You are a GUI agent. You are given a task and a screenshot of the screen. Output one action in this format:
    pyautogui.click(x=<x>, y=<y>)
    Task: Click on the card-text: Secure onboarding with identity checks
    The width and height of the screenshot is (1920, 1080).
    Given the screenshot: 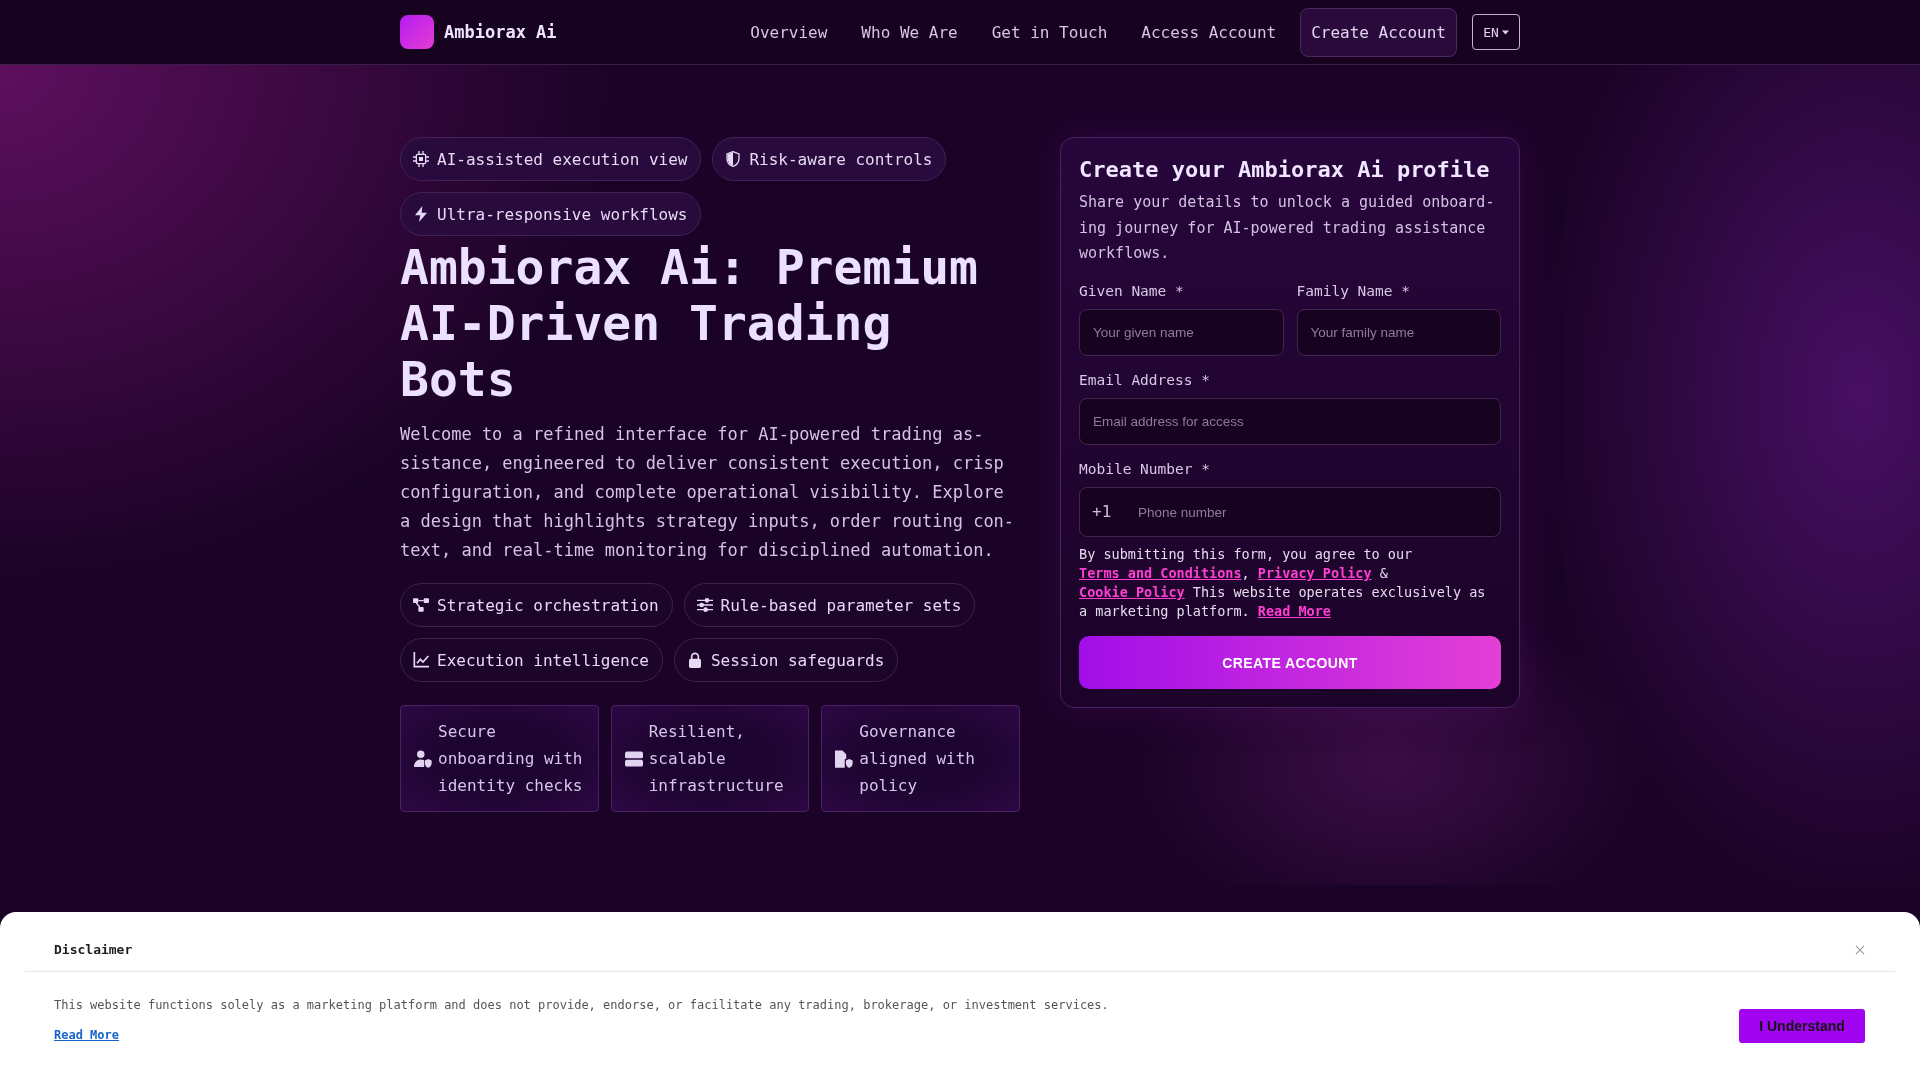 What is the action you would take?
    pyautogui.click(x=511, y=759)
    